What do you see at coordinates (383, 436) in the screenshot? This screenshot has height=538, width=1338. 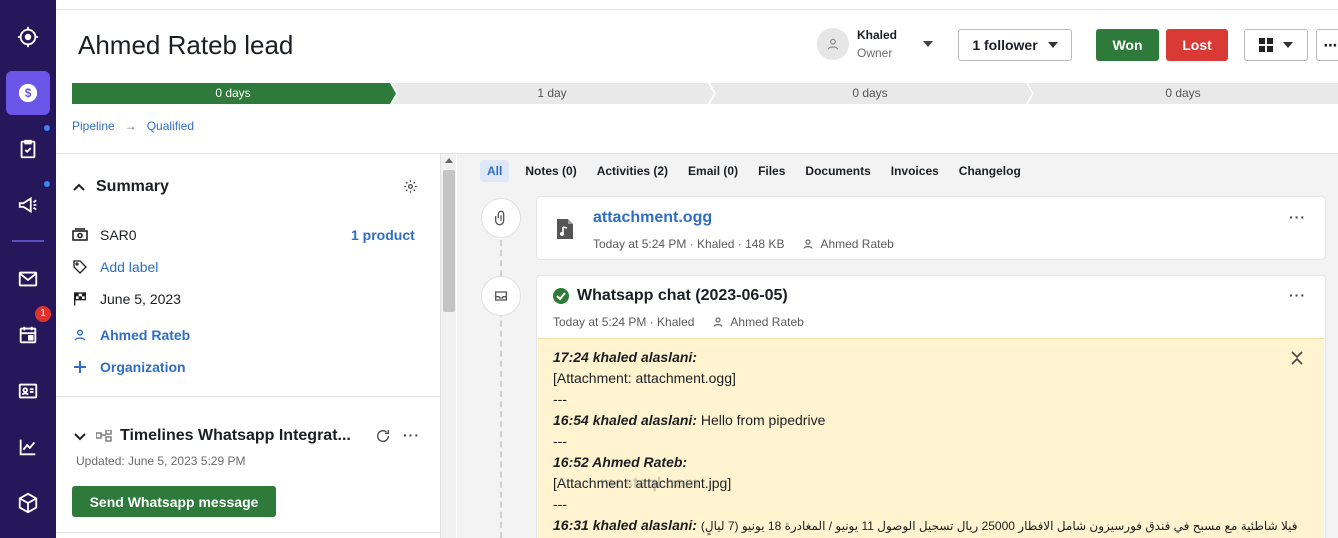 I see `refresh-icon` at bounding box center [383, 436].